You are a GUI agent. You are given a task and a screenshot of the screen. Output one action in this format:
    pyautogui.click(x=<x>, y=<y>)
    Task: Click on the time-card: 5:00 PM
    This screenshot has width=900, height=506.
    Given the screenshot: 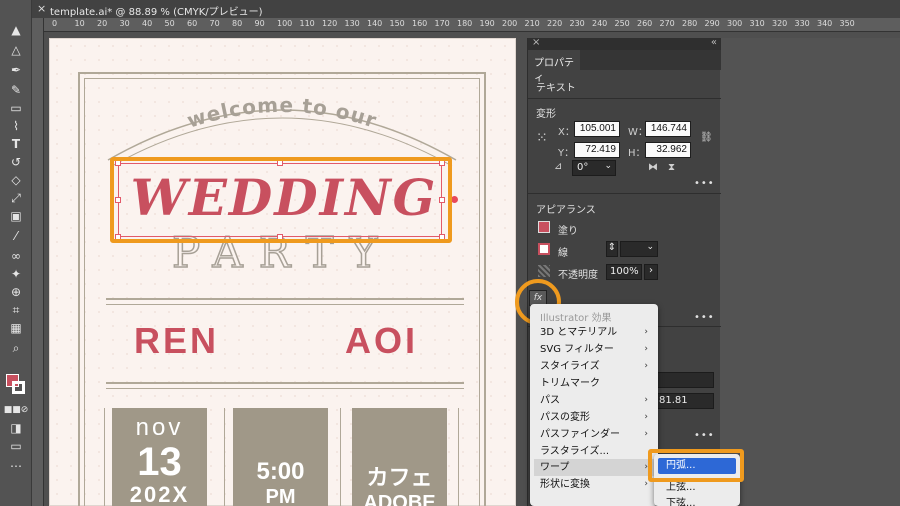 What is the action you would take?
    pyautogui.click(x=280, y=457)
    